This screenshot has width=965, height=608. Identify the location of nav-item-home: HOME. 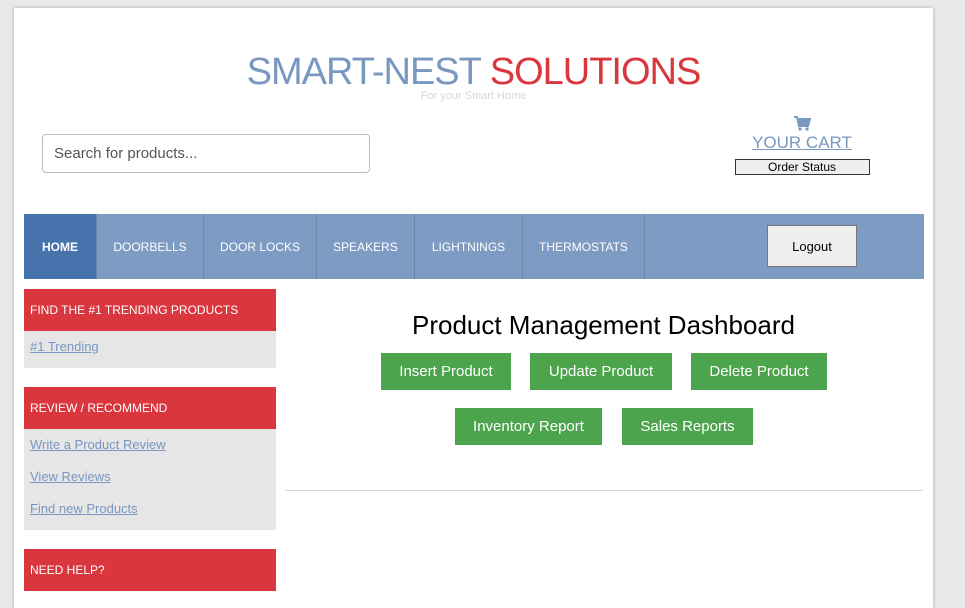
(60, 246).